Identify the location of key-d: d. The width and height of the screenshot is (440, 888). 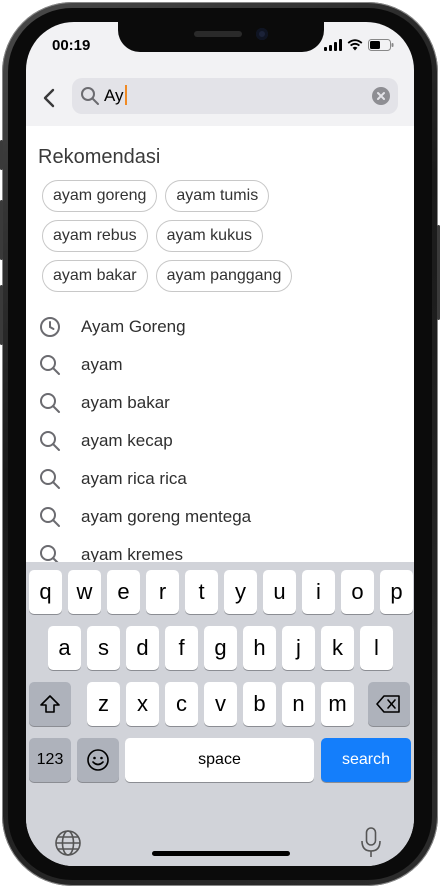
(142, 648).